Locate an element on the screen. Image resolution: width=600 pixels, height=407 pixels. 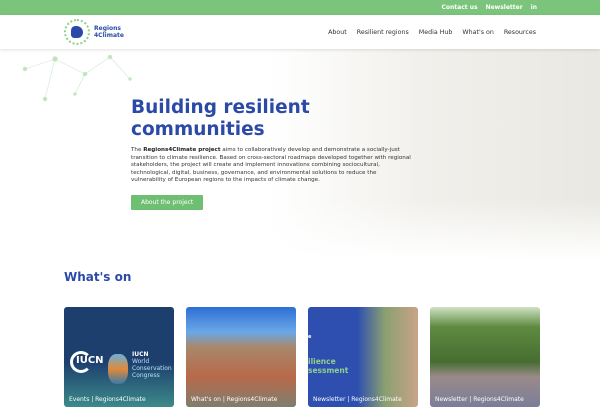
iucn-logo-text: IUCN is located at coordinates (90, 360).